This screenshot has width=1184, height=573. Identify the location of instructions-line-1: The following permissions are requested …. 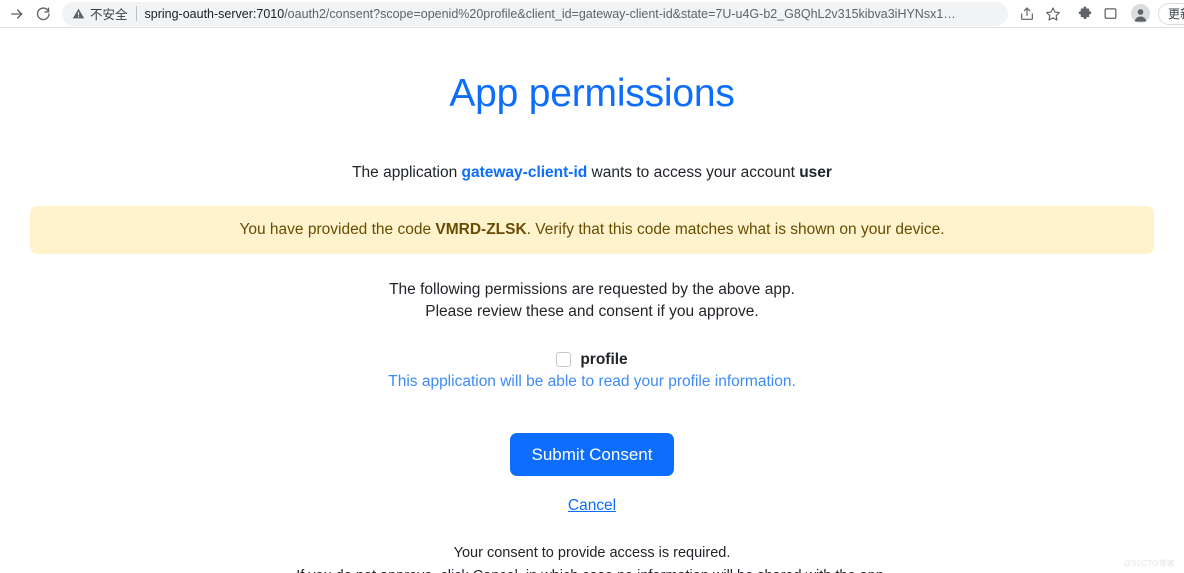
(592, 289).